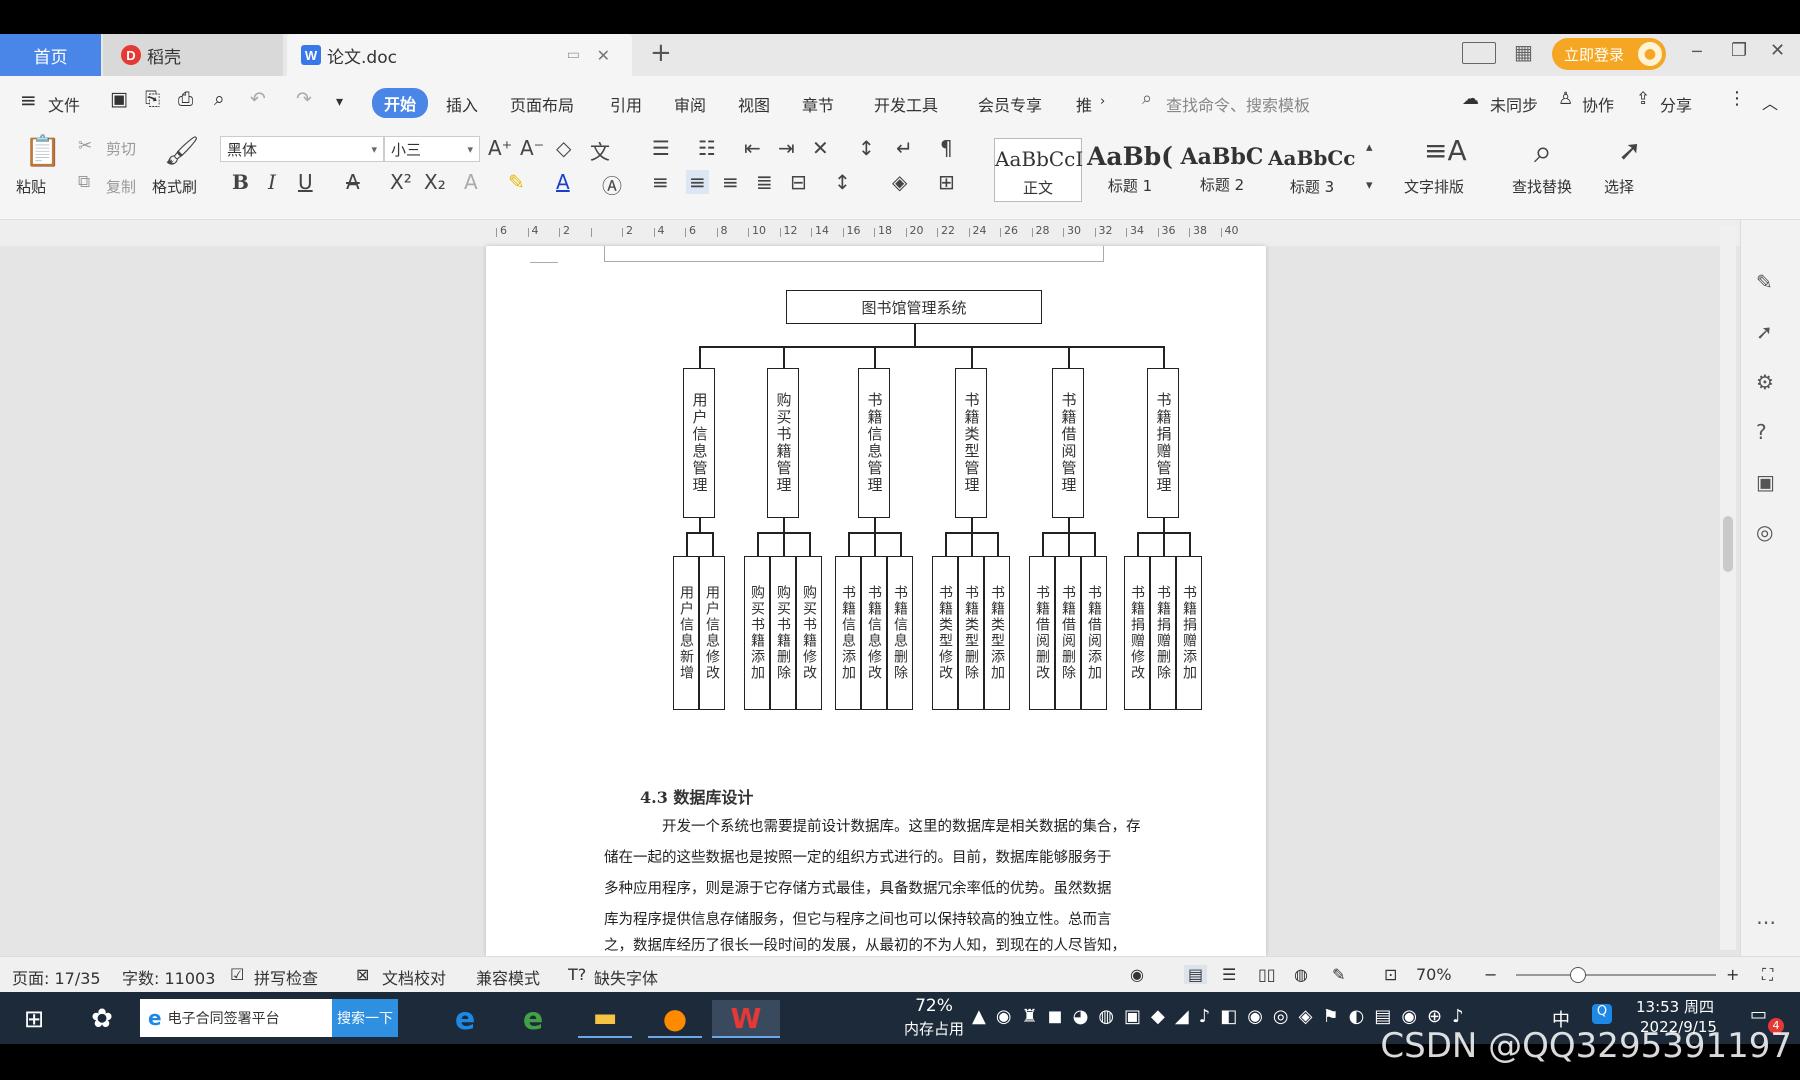  I want to click on numbered-list-icon: ☷, so click(707, 148).